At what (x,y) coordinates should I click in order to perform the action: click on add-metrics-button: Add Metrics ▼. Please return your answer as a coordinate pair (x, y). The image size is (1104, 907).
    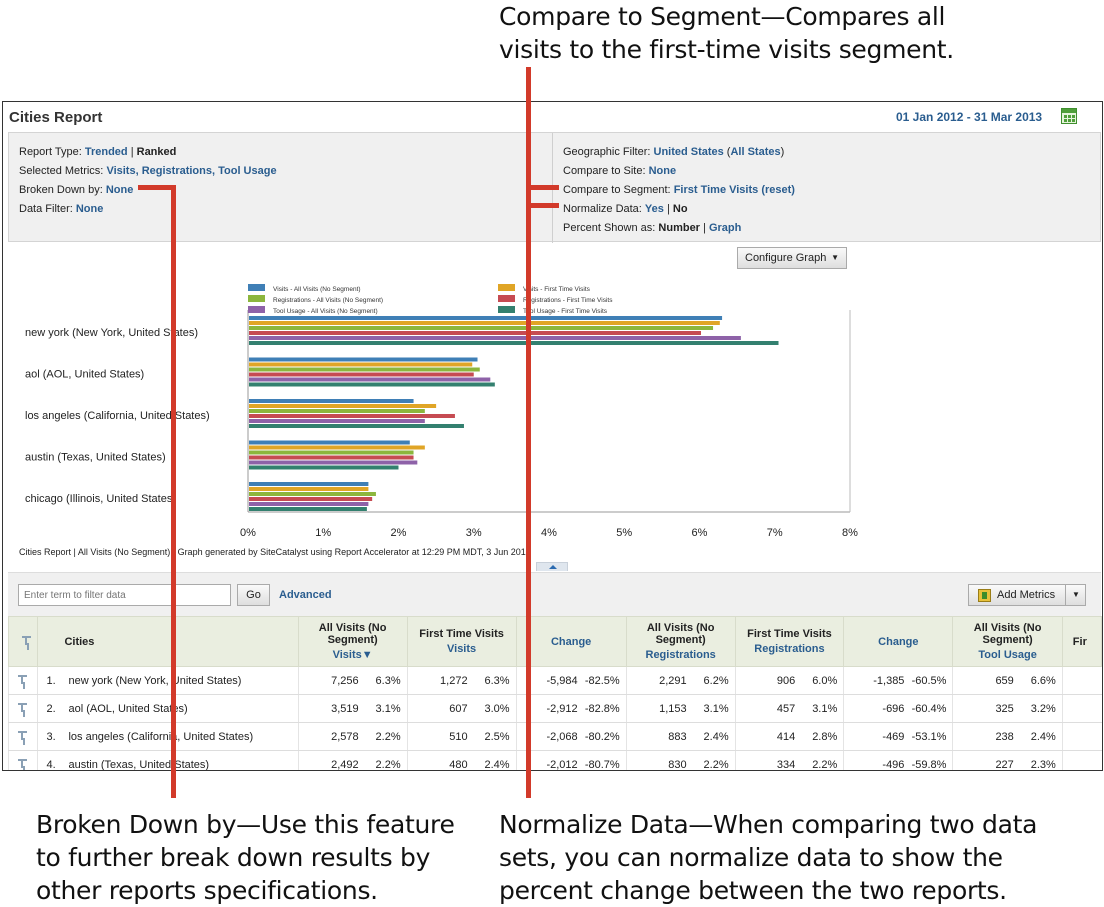
    Looking at the image, I should click on (1027, 595).